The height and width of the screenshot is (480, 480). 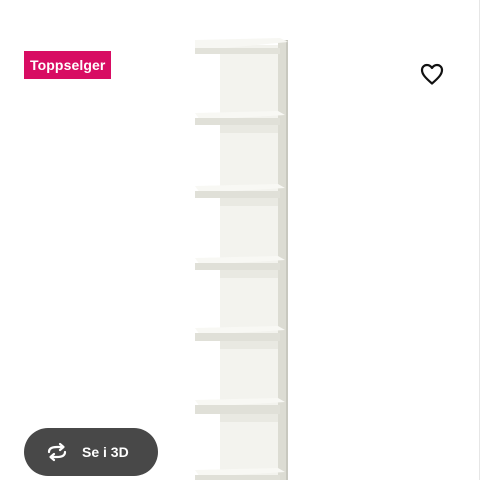 What do you see at coordinates (57, 452) in the screenshot?
I see `rotate-icon` at bounding box center [57, 452].